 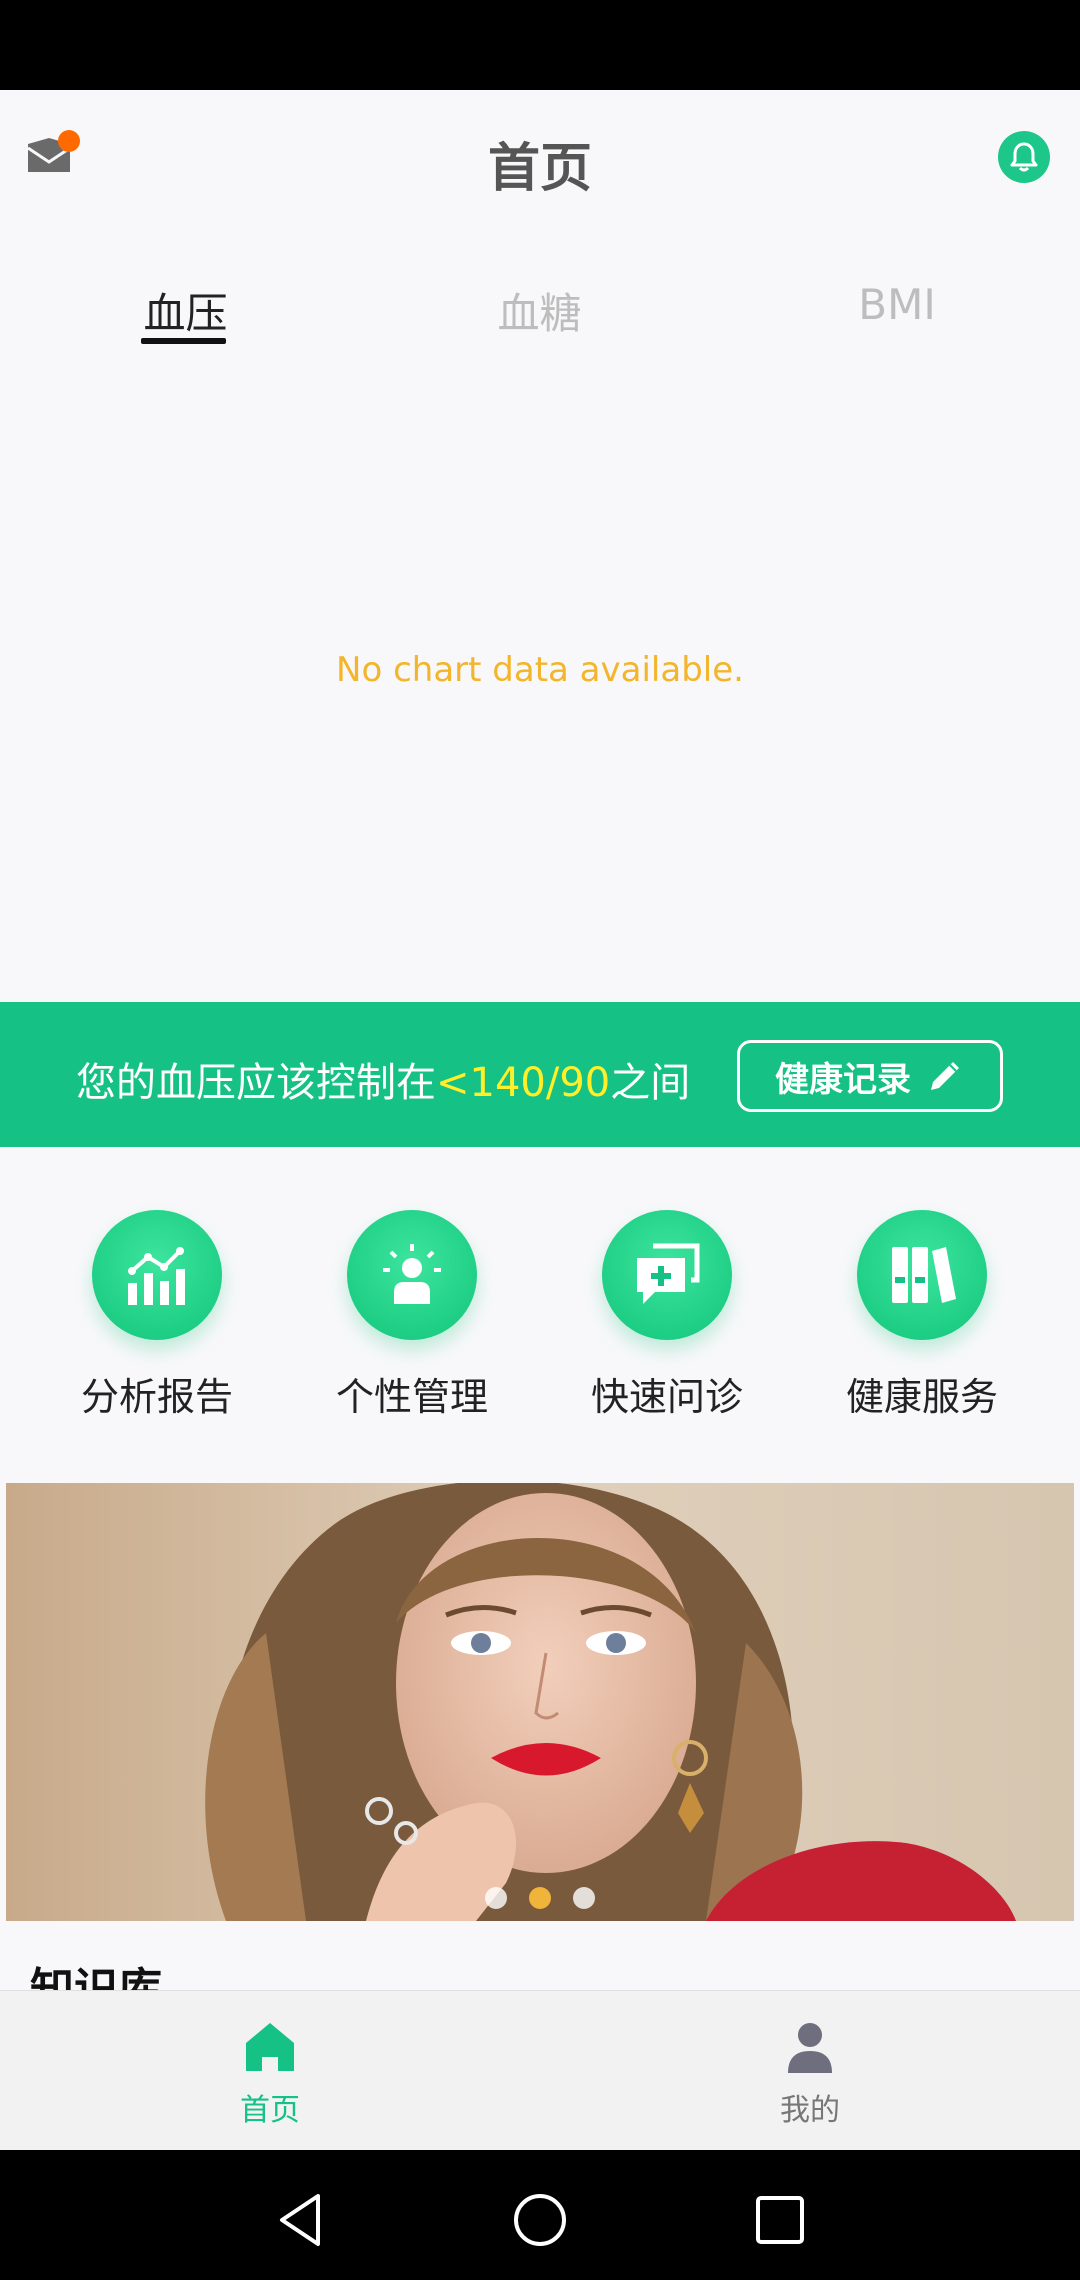 I want to click on quick-action-personal-management: 个性管理, so click(x=412, y=1315).